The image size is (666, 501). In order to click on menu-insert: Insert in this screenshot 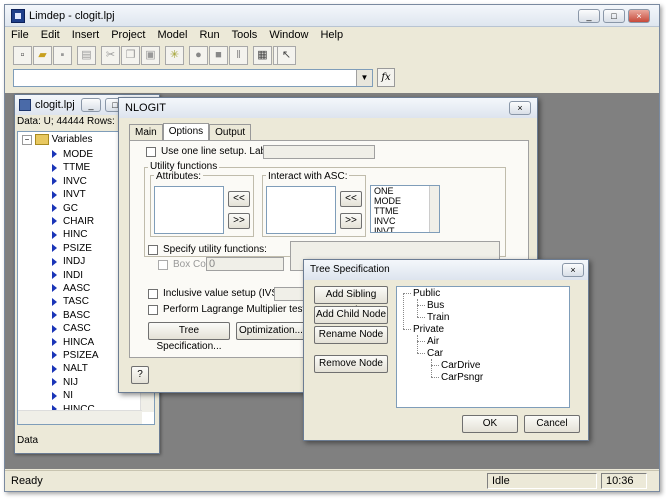, I will do `click(86, 35)`.